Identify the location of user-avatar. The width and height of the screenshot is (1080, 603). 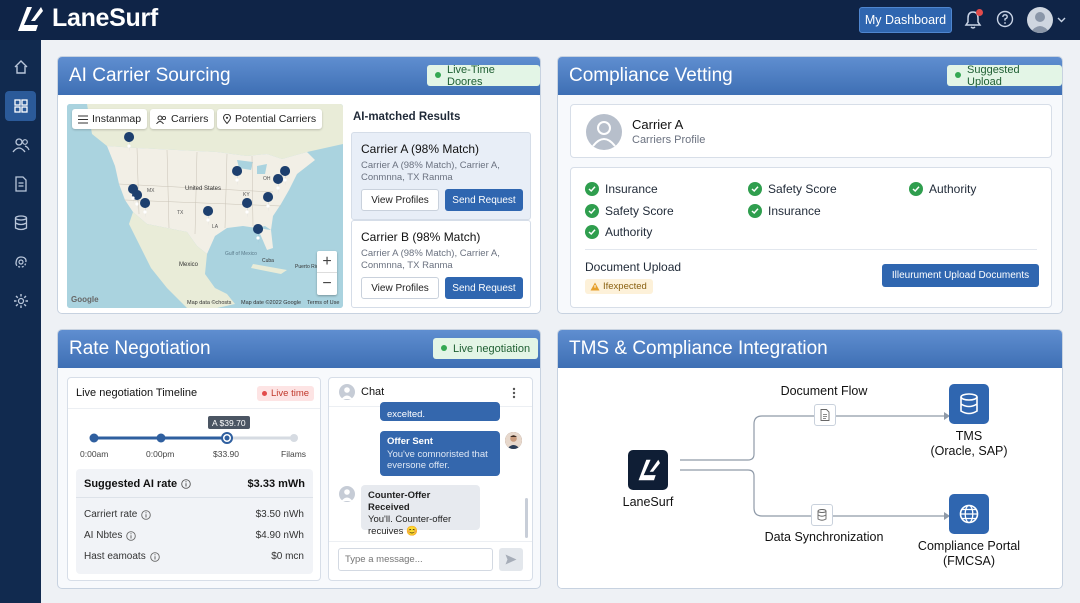
(1040, 20).